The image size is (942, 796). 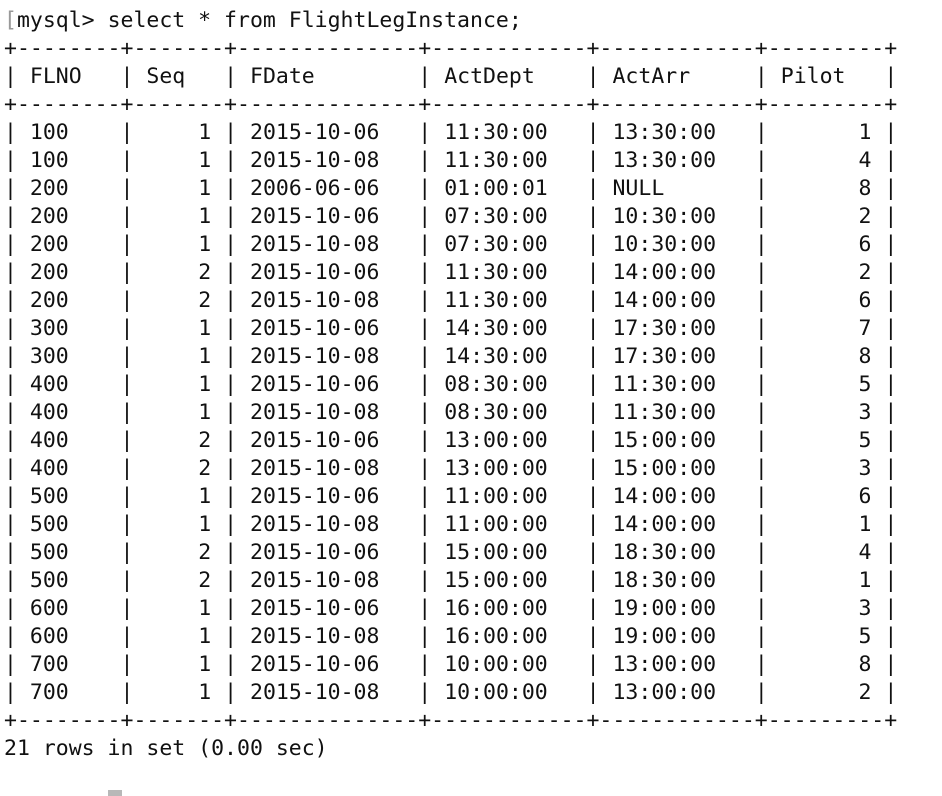 I want to click on table-cell-pilot: 5, so click(x=826, y=384).